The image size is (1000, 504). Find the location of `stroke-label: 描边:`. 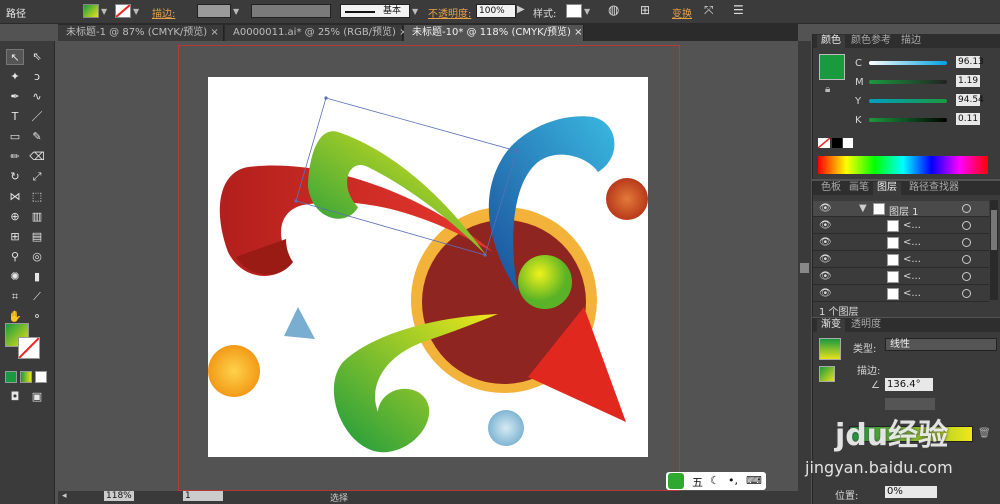

stroke-label: 描边: is located at coordinates (163, 12).